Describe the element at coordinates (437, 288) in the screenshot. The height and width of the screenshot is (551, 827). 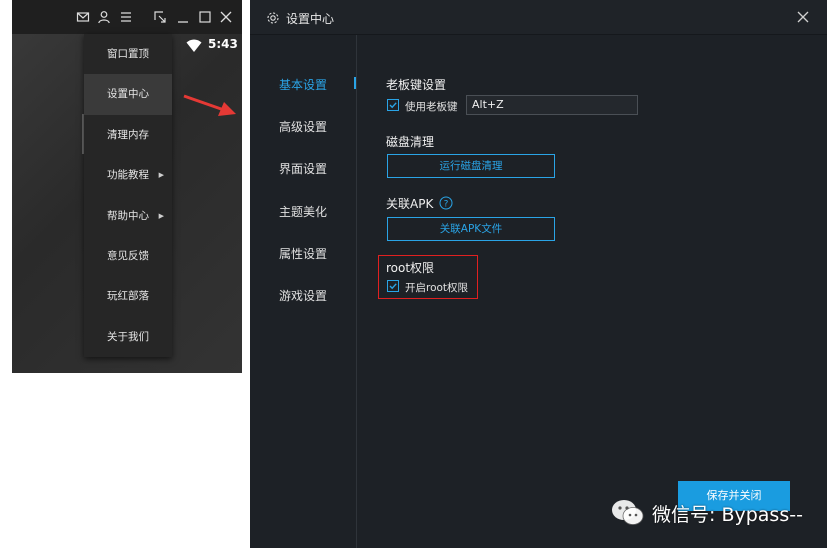
I see `root-checkbox-label: 开启root权限` at that location.